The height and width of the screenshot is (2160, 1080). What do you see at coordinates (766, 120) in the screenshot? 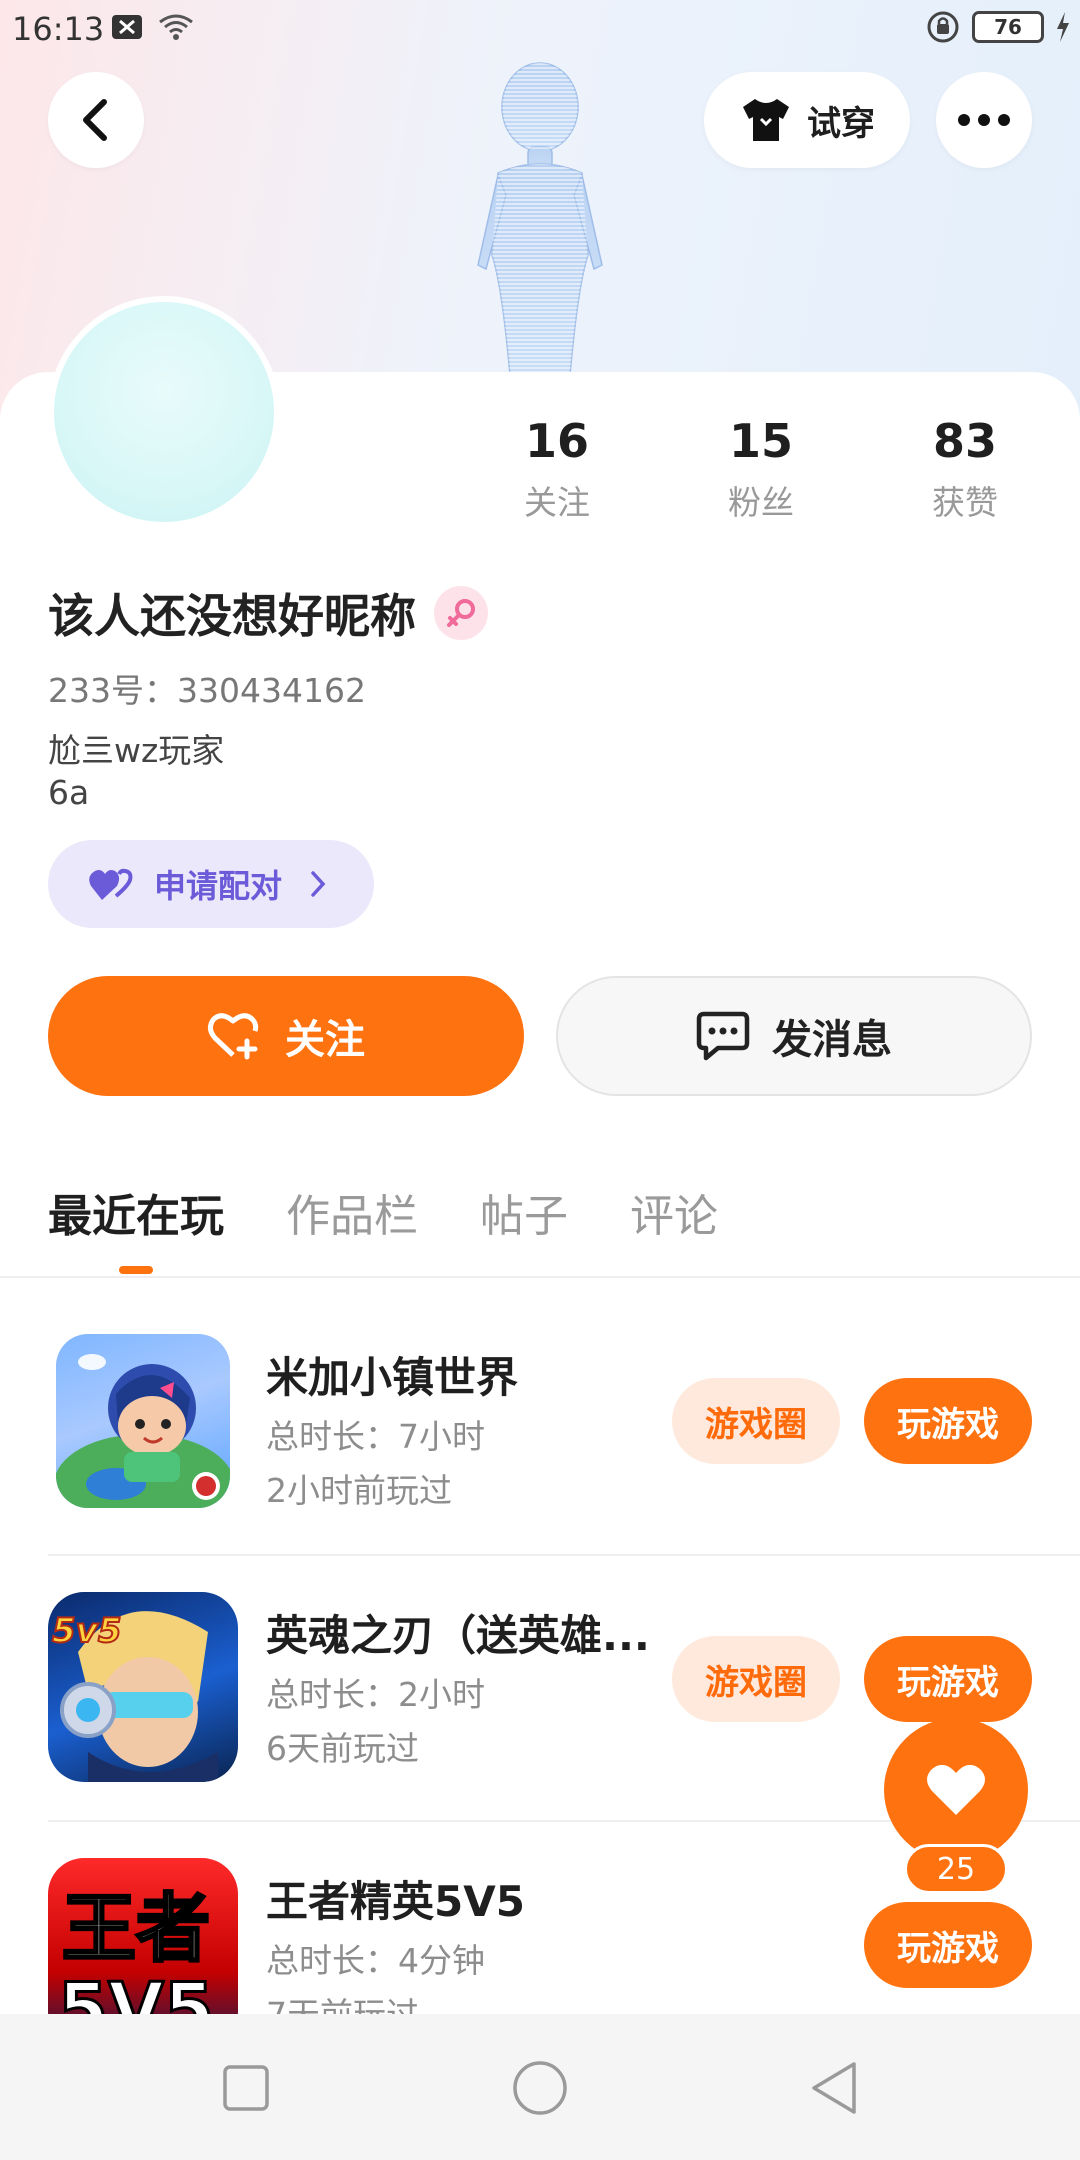
I see `tshirt-icon` at bounding box center [766, 120].